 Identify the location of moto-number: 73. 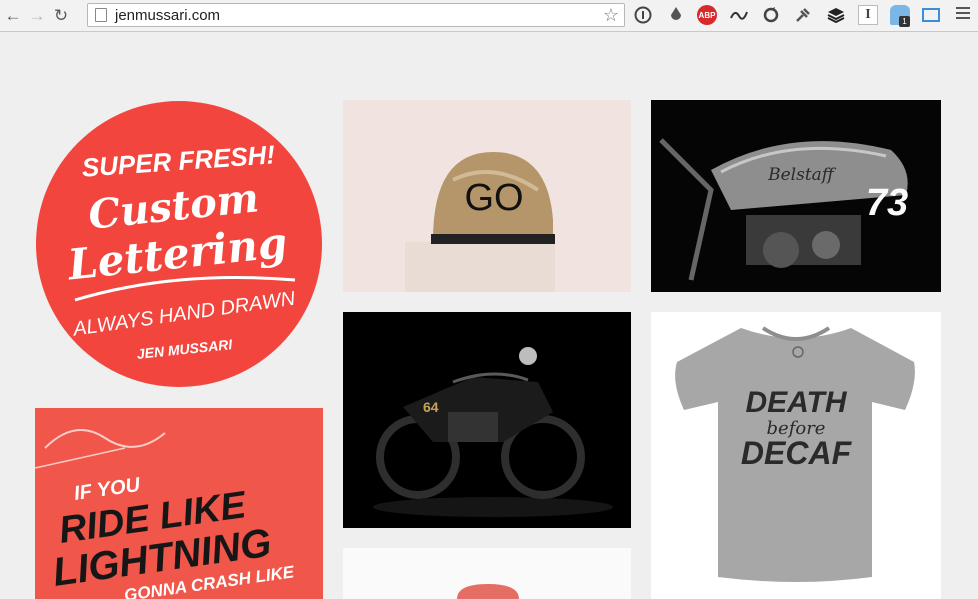
(887, 203).